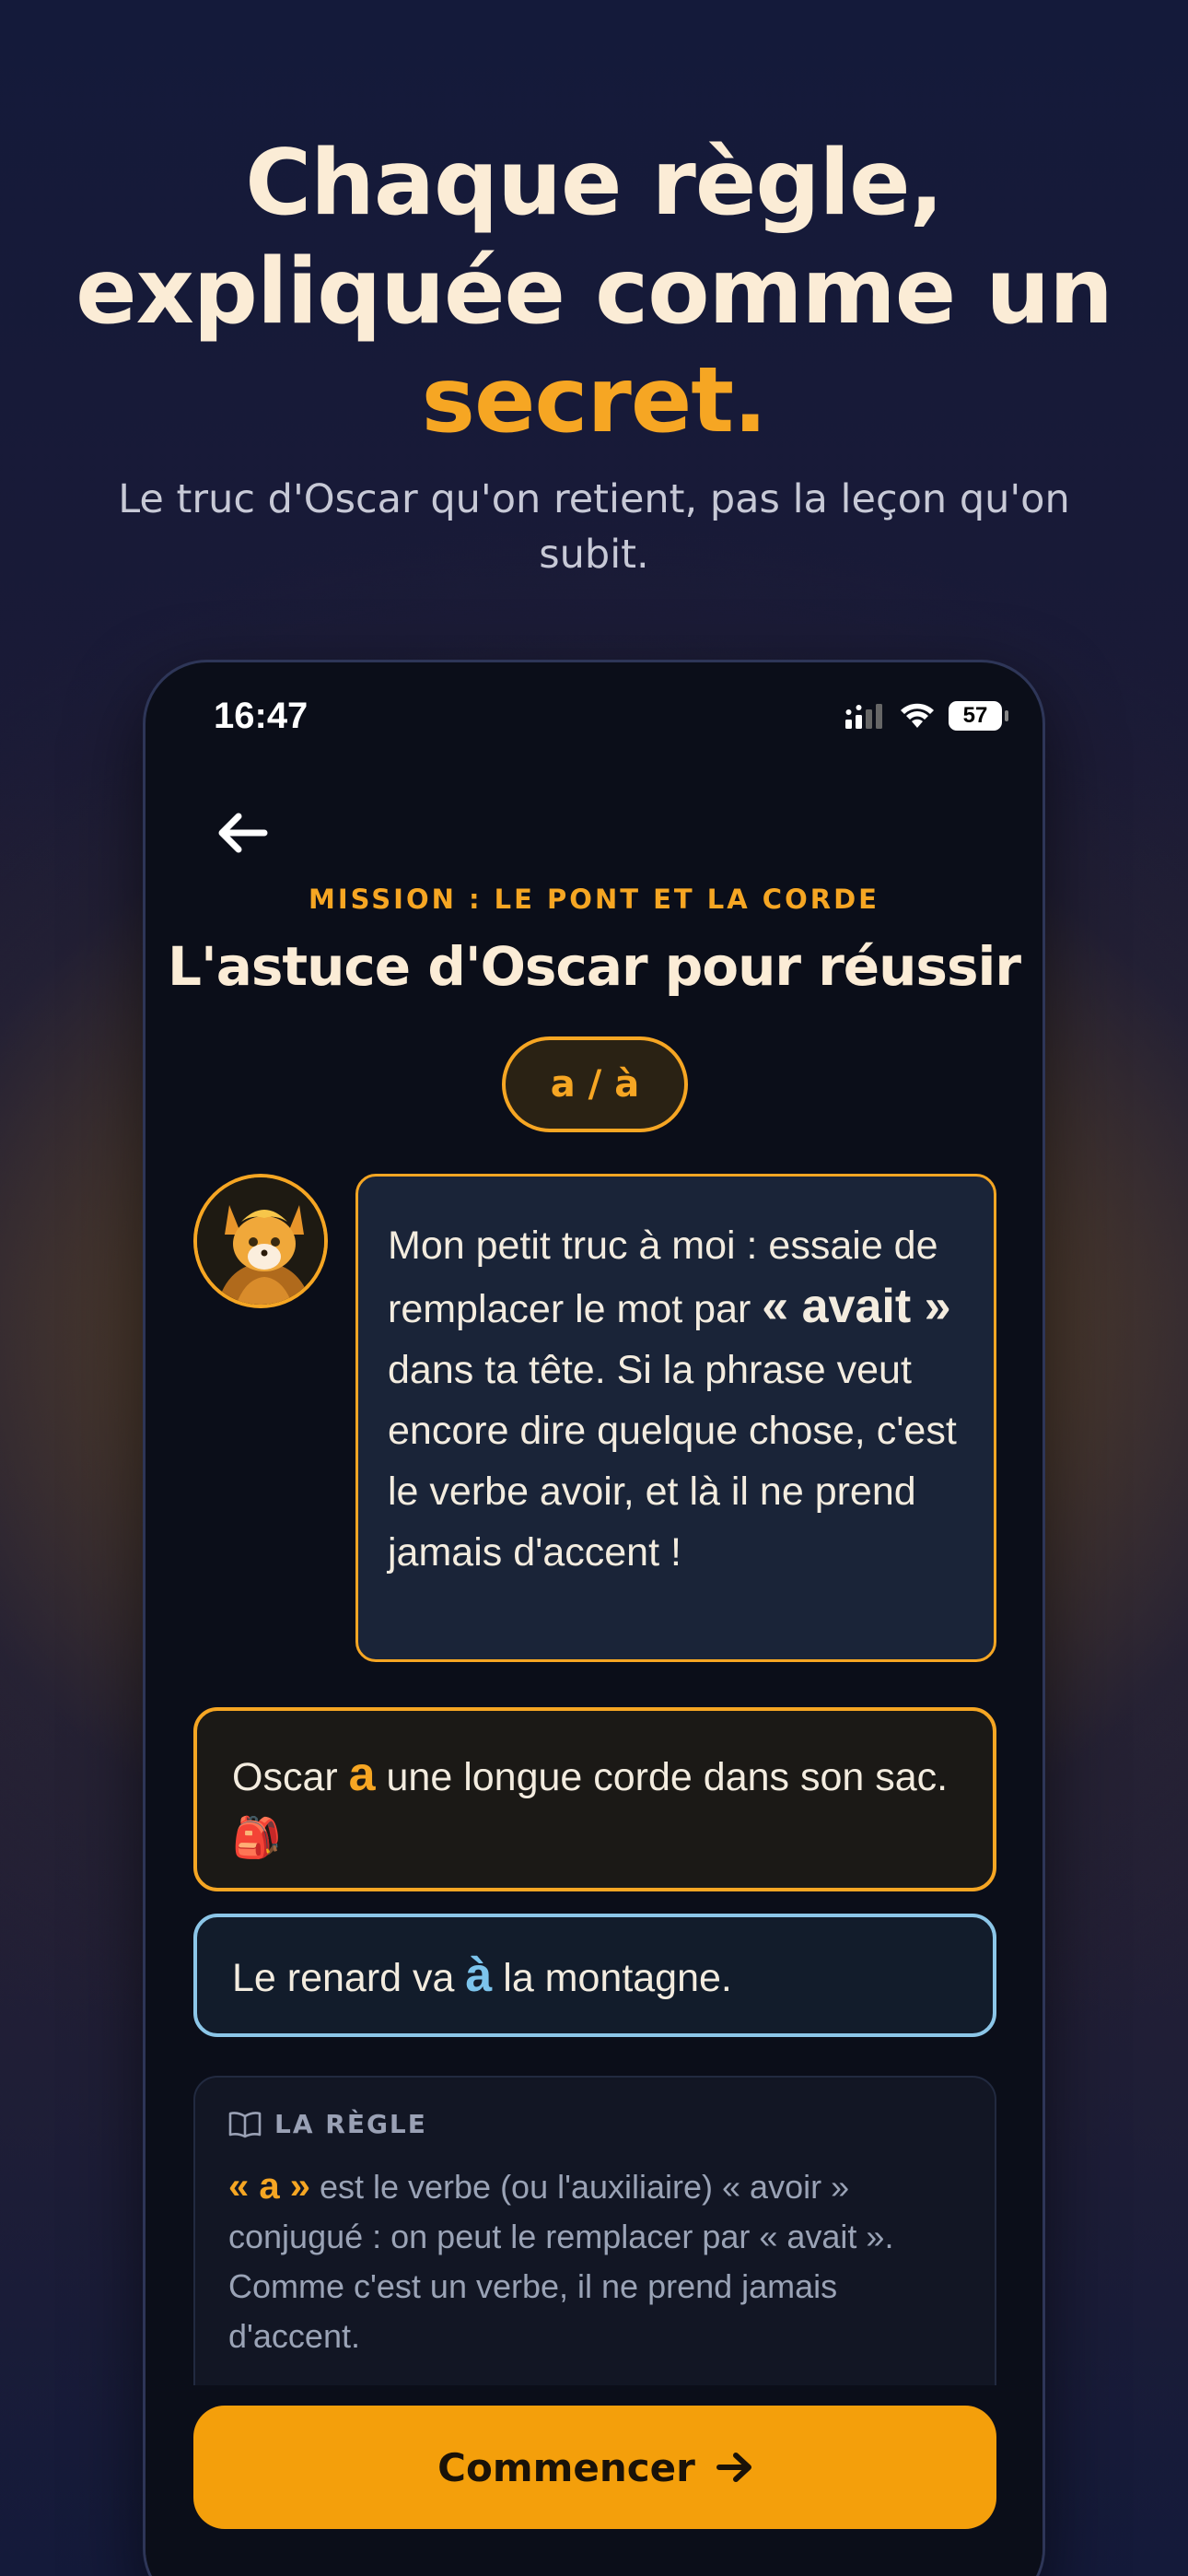 The image size is (1188, 2576). Describe the element at coordinates (595, 1084) in the screenshot. I see `rule-pill: a / à` at that location.